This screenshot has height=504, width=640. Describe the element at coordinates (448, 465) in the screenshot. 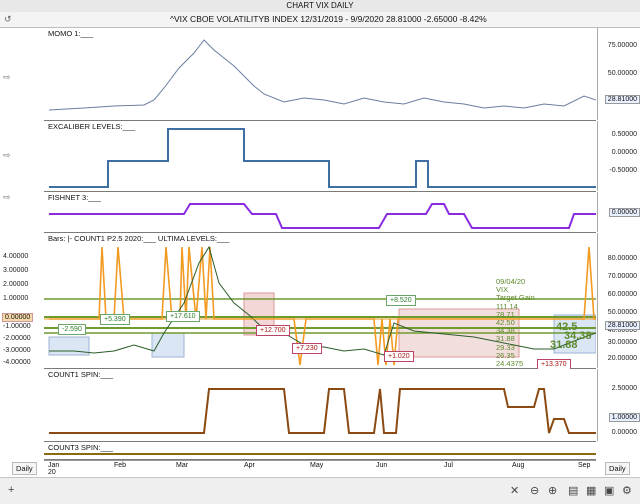

I see `x-month: Jul` at that location.